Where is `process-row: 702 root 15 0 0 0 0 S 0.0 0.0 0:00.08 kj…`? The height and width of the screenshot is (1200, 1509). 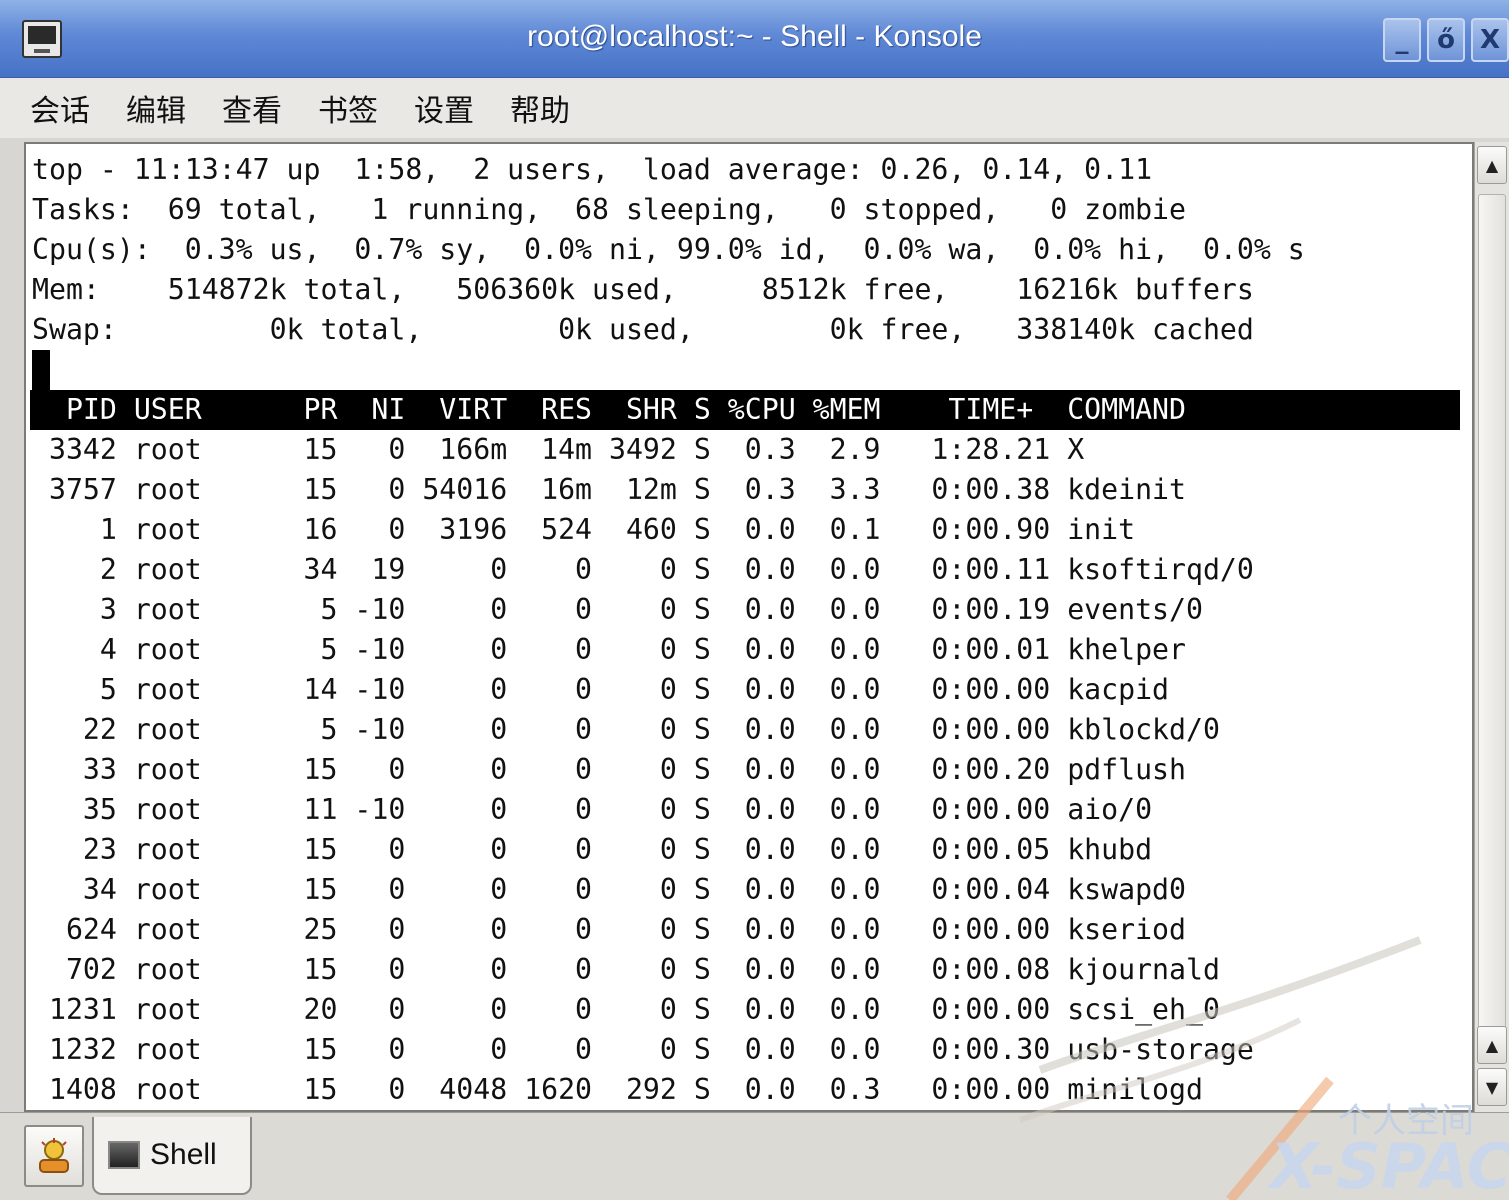
process-row: 702 root 15 0 0 0 0 S 0.0 0.0 0:00.08 kj… is located at coordinates (626, 969).